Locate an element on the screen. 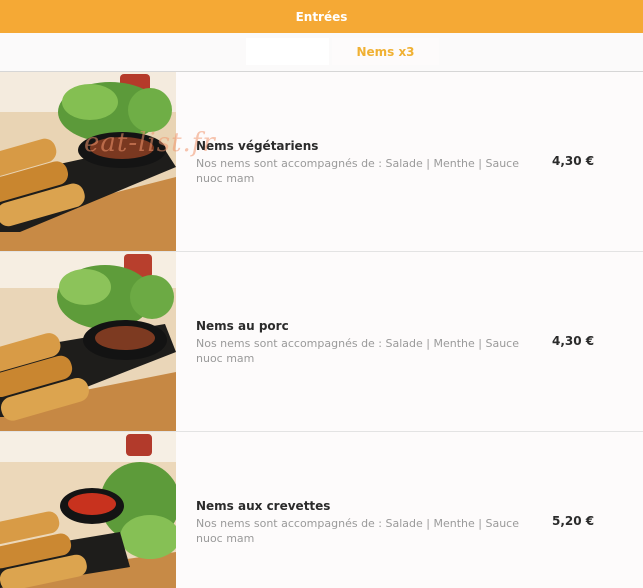 The height and width of the screenshot is (588, 643). category-header: Entrées is located at coordinates (321, 16).